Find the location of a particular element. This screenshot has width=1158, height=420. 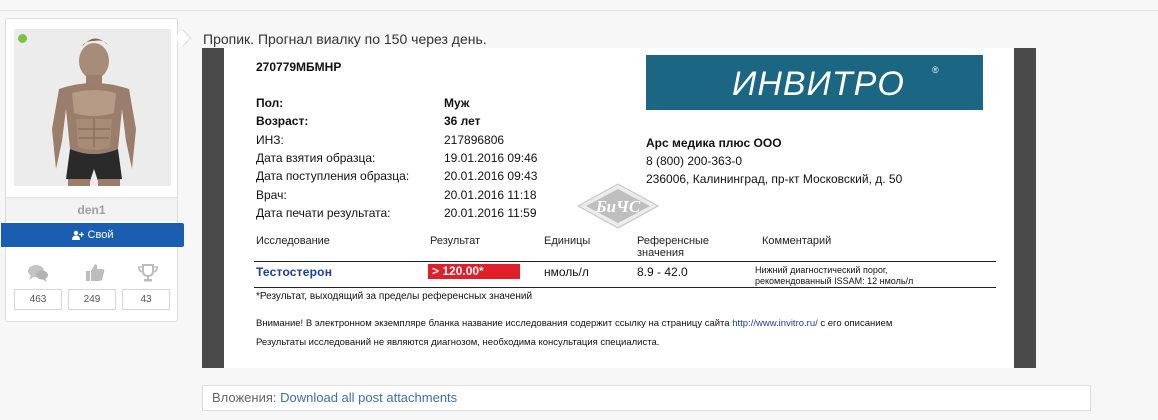

stat-trophies: 43 is located at coordinates (146, 299).